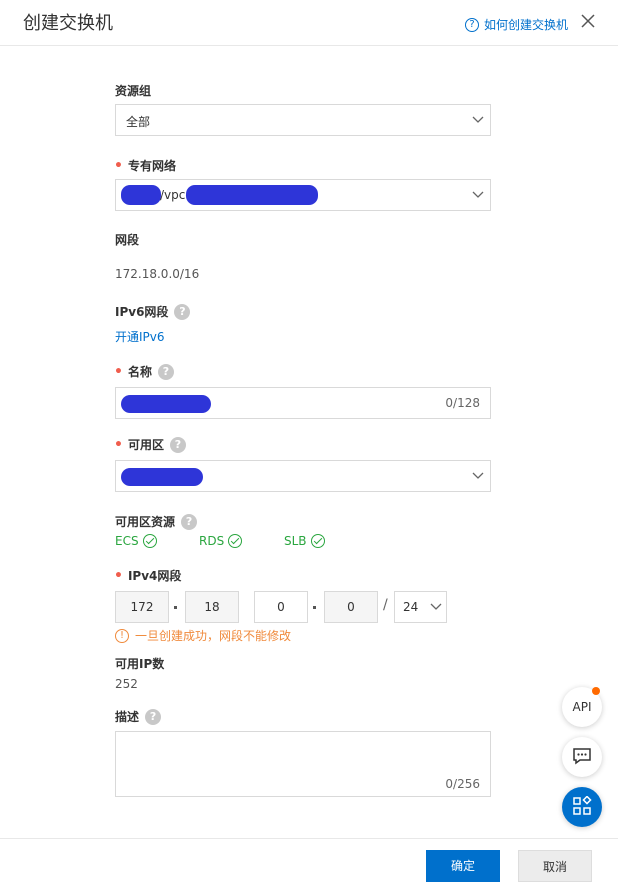  I want to click on apps-icon, so click(582, 806).